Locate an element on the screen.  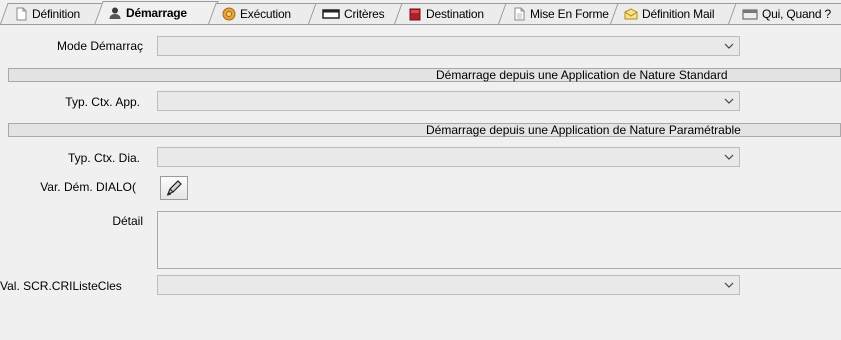
tab-qui-quand: Qui, Quand ? is located at coordinates (784, 13).